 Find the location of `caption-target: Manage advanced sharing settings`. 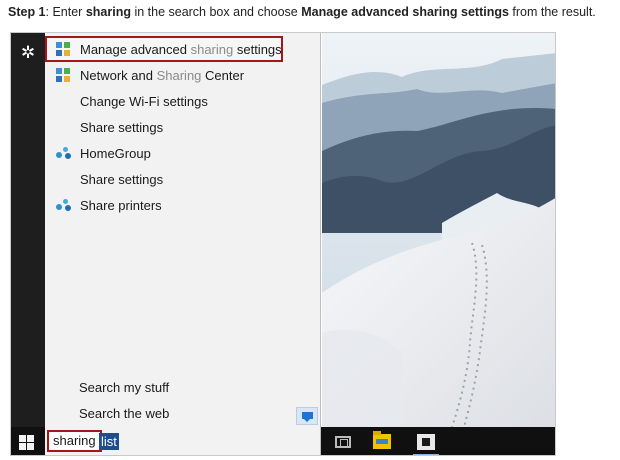

caption-target: Manage advanced sharing settings is located at coordinates (405, 12).